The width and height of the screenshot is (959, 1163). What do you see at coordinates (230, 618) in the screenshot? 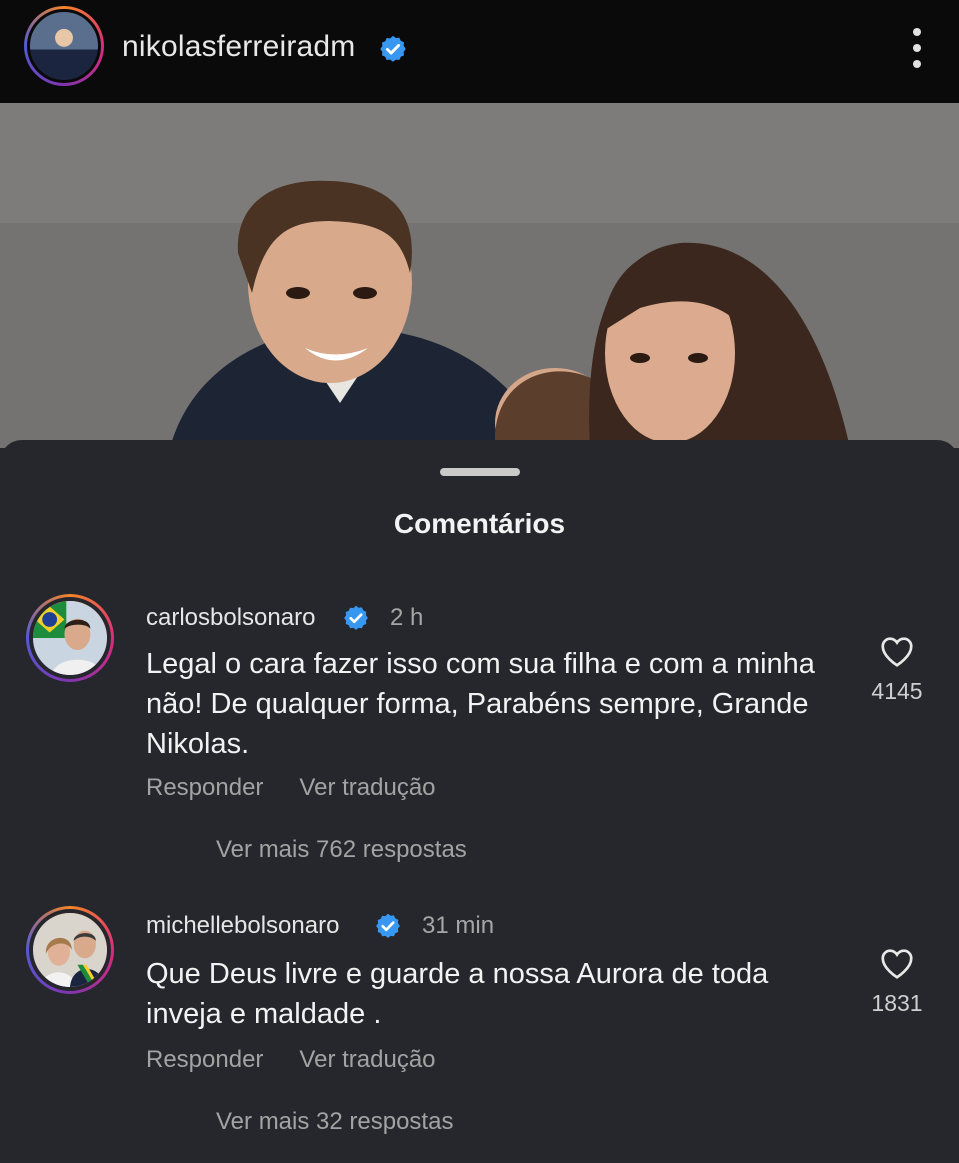
I see `comment-username: carlosbolsonaro` at bounding box center [230, 618].